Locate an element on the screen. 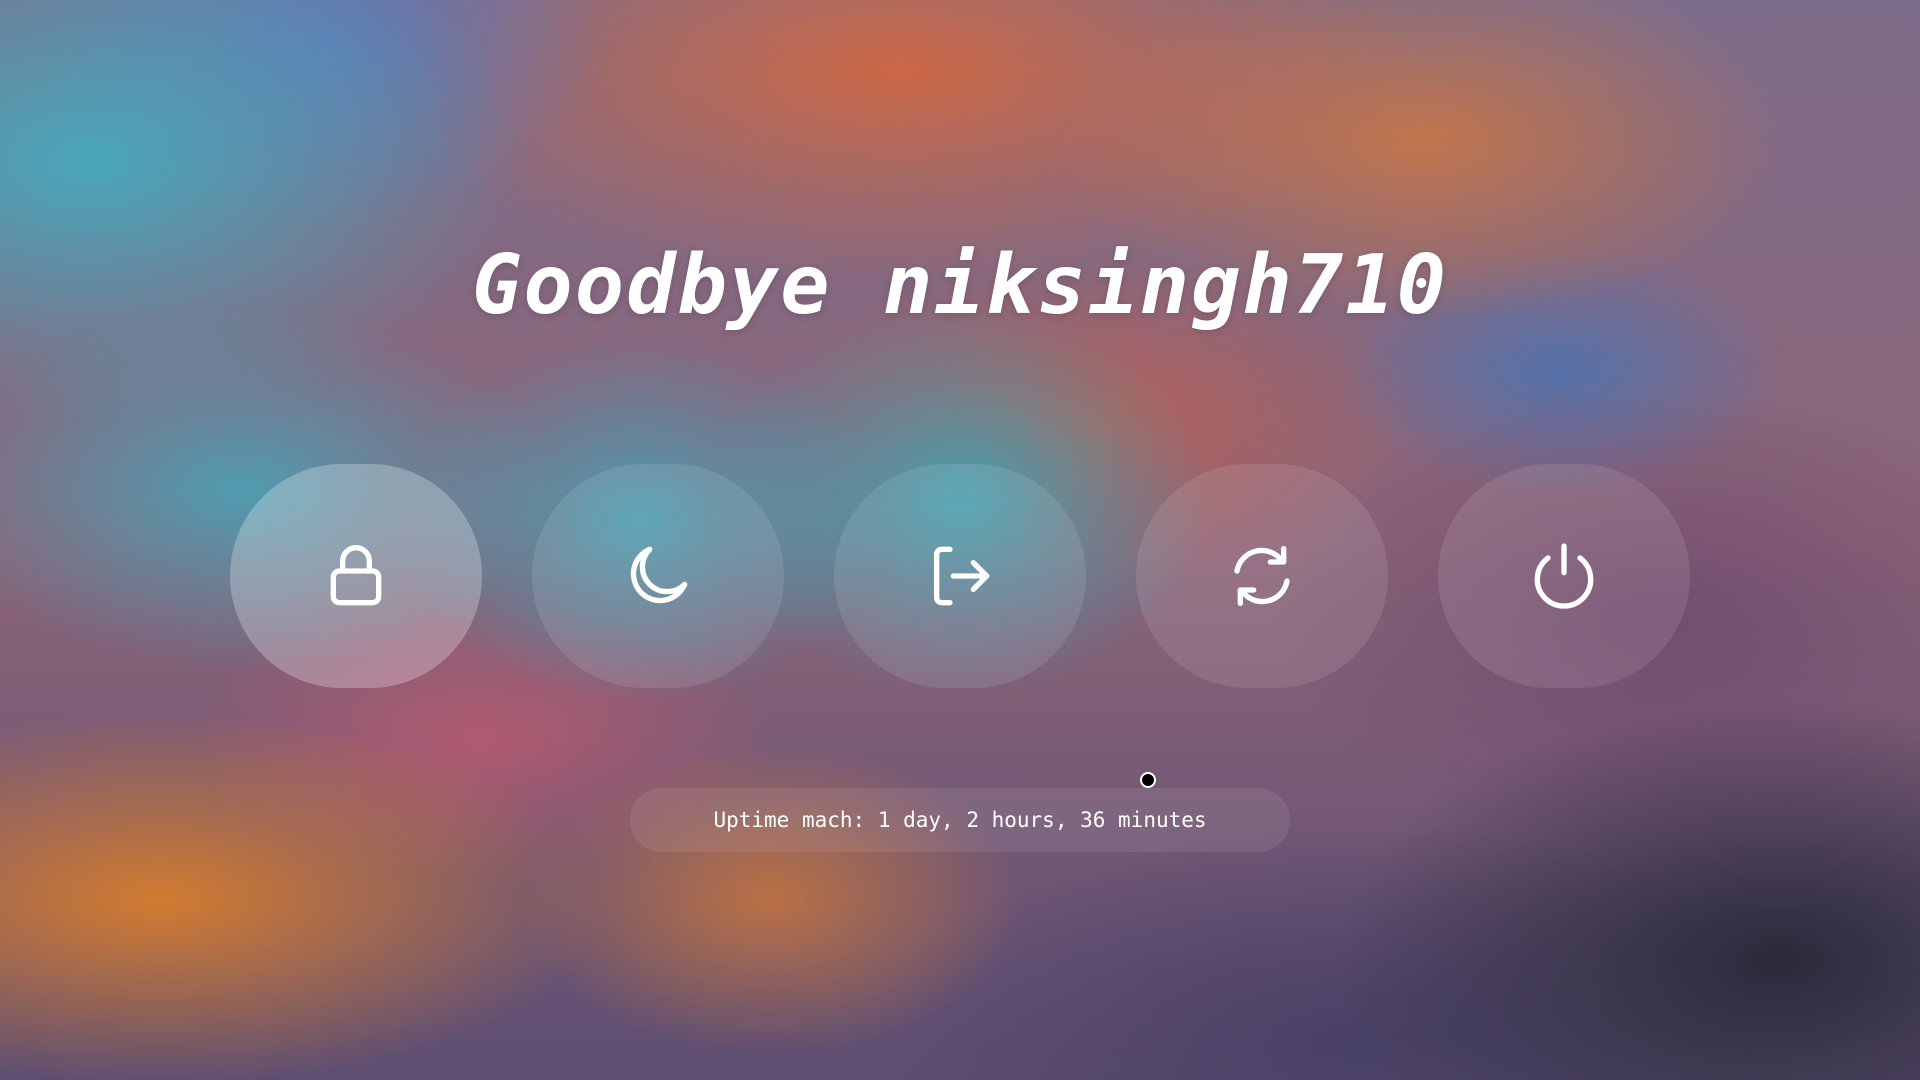 This screenshot has height=1080, width=1920. logout-button is located at coordinates (960, 576).